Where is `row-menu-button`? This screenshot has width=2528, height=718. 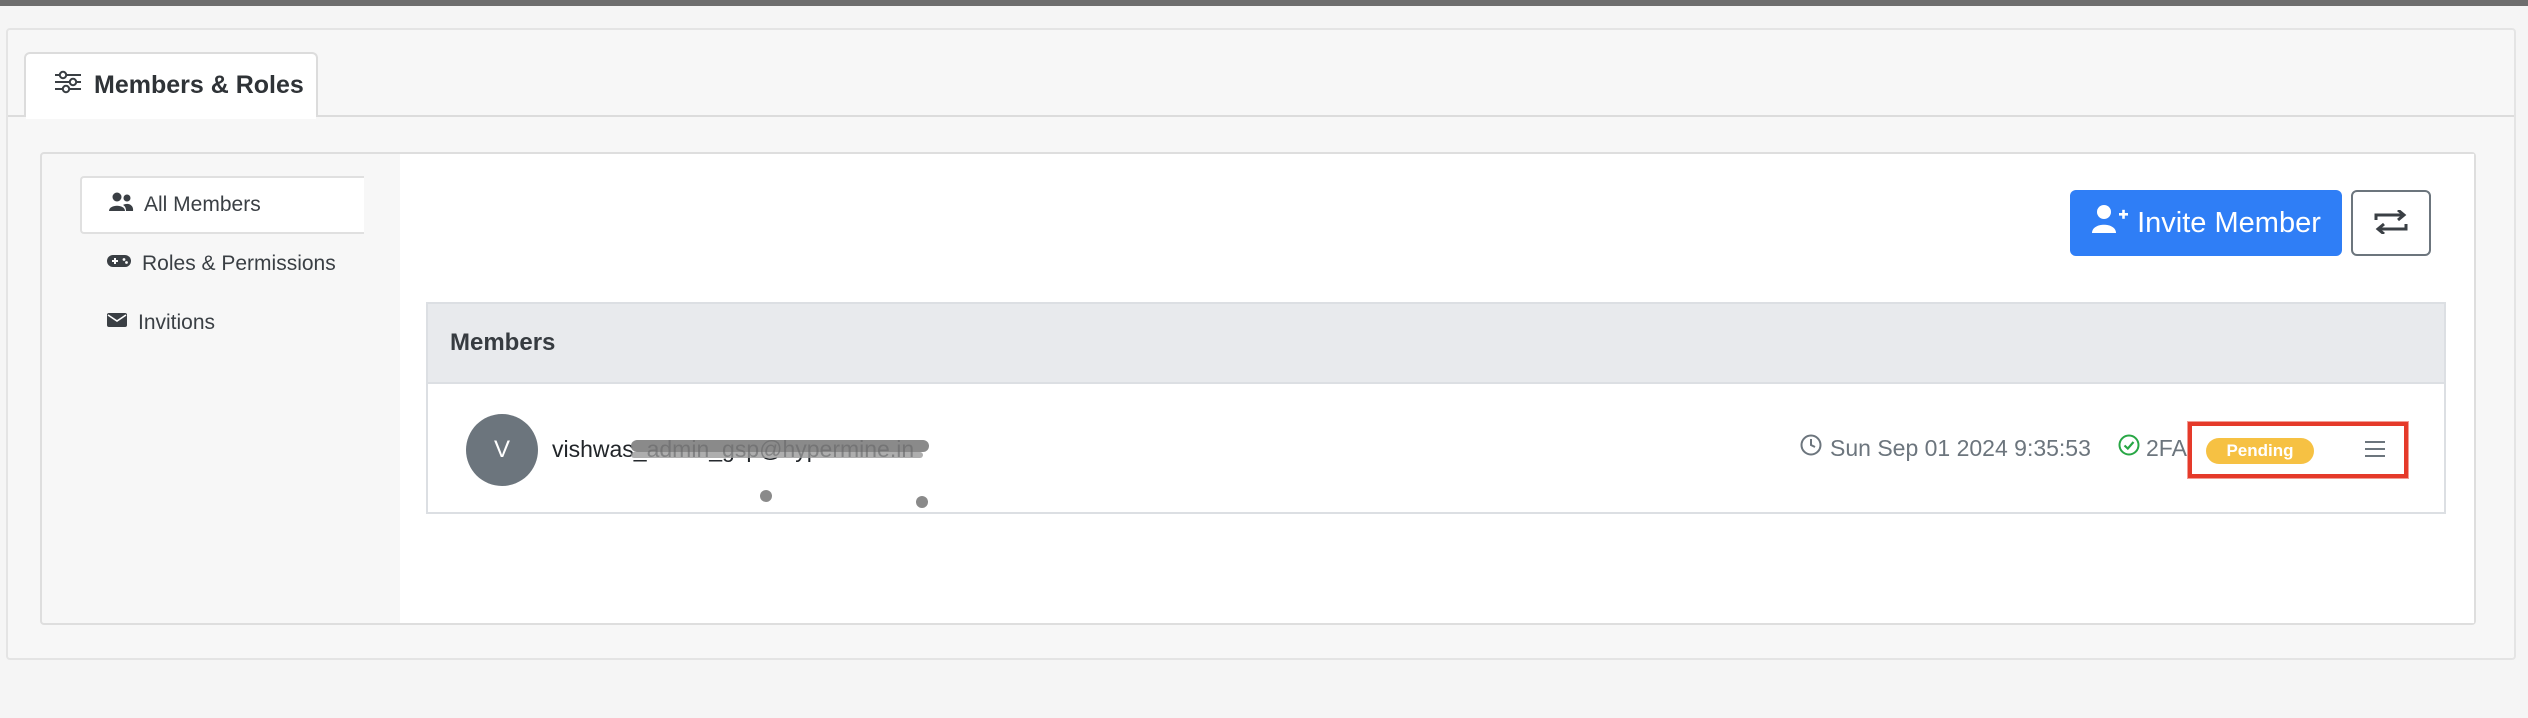
row-menu-button is located at coordinates (2375, 450).